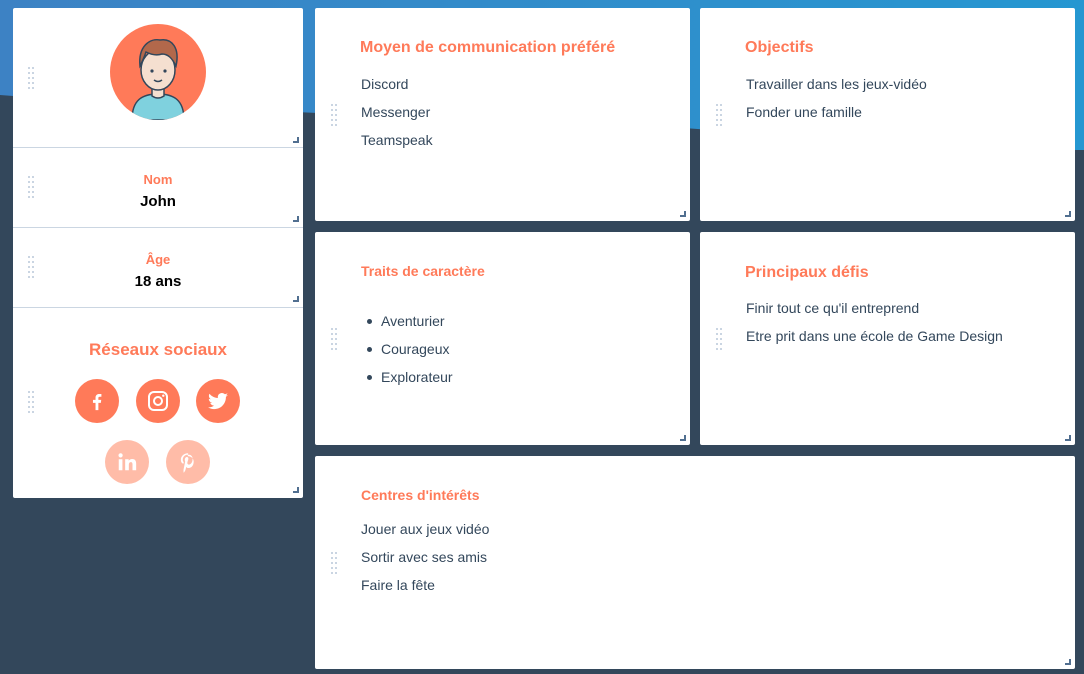 The width and height of the screenshot is (1084, 674). What do you see at coordinates (397, 140) in the screenshot?
I see `list-item: Teamspeak` at bounding box center [397, 140].